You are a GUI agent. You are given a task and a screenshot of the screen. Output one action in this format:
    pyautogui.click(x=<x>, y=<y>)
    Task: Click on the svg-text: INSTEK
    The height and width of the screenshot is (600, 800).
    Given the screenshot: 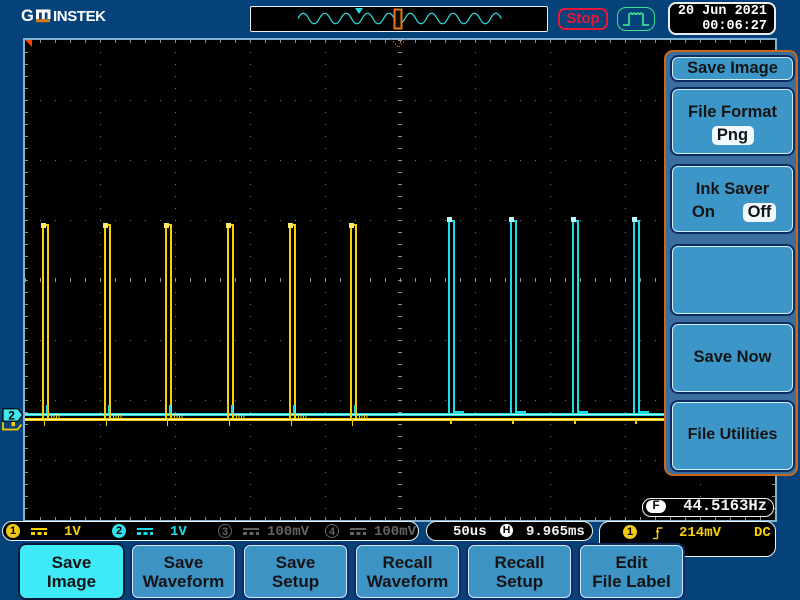 What is the action you would take?
    pyautogui.click(x=79, y=16)
    